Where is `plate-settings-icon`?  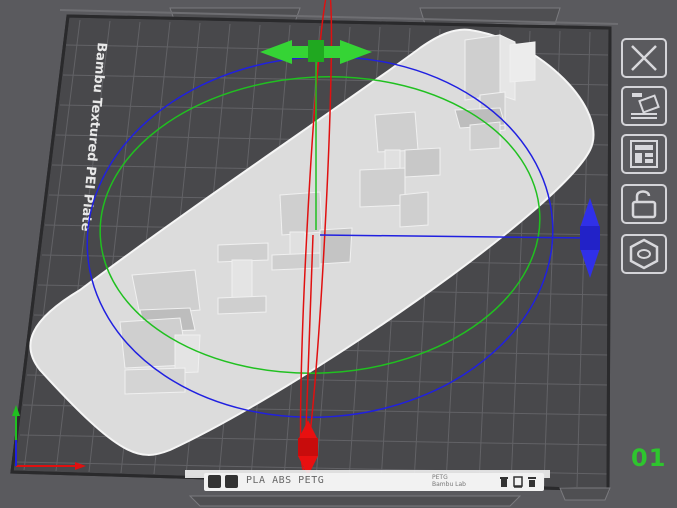 plate-settings-icon is located at coordinates (644, 254).